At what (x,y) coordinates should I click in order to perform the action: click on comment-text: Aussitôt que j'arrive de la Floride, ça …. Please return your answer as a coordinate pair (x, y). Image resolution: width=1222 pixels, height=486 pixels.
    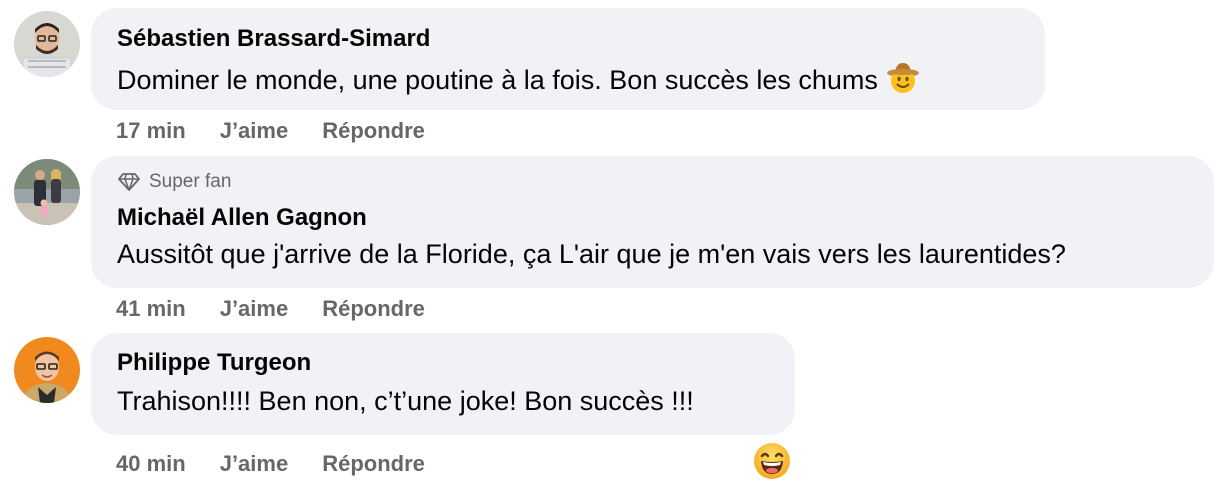
    Looking at the image, I should click on (591, 254).